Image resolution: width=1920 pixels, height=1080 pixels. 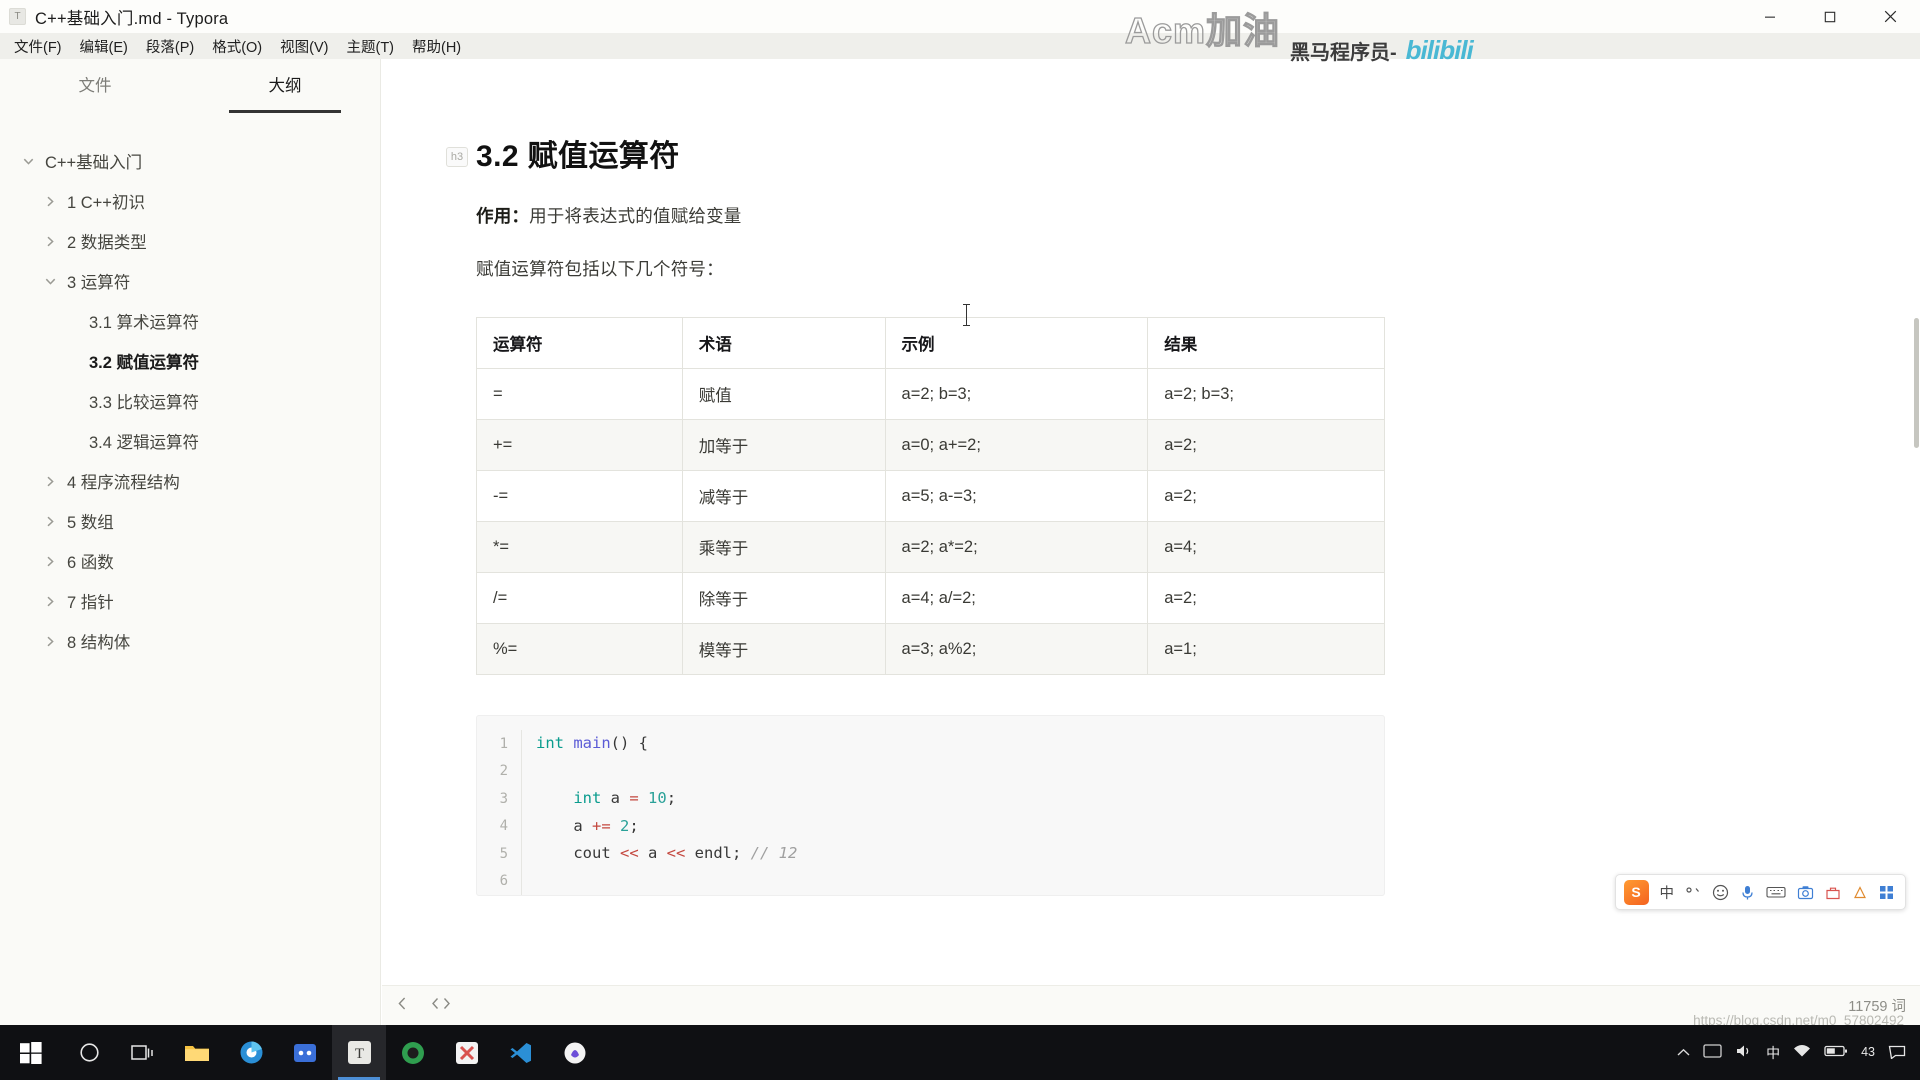 What do you see at coordinates (237, 46) in the screenshot?
I see `menu-format: 格式(O)` at bounding box center [237, 46].